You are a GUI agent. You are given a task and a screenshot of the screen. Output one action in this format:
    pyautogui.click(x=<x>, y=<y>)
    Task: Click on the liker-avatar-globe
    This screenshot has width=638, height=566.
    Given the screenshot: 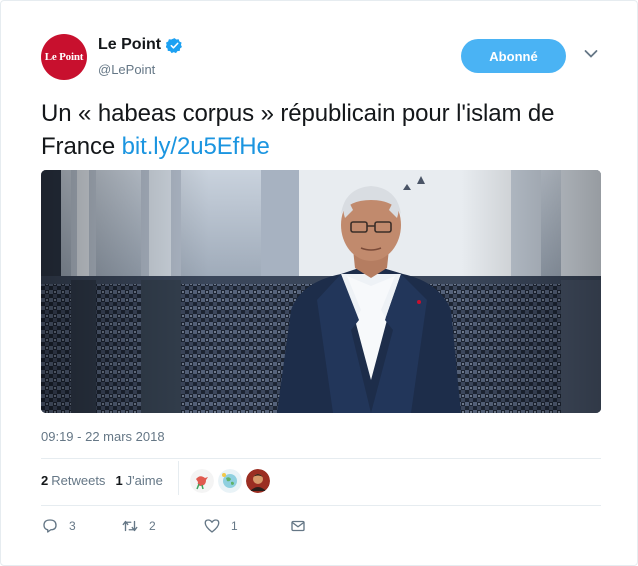 What is the action you would take?
    pyautogui.click(x=230, y=481)
    